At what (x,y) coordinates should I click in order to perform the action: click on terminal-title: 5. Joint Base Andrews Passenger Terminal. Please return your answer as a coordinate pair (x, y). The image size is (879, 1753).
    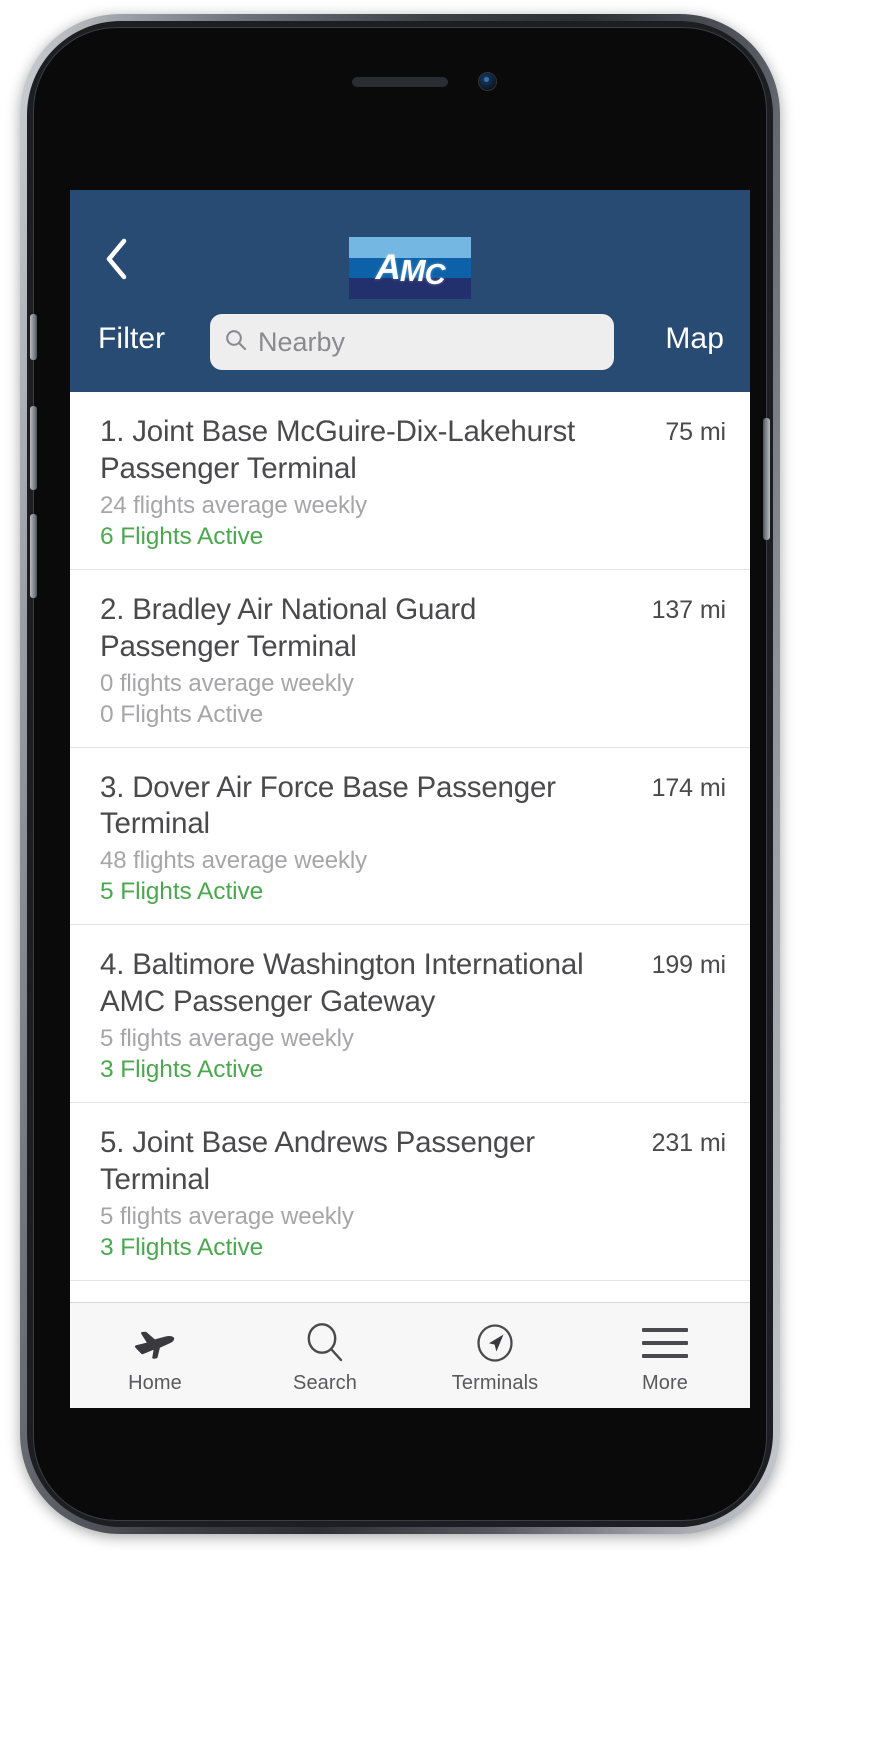
    Looking at the image, I should click on (317, 1161).